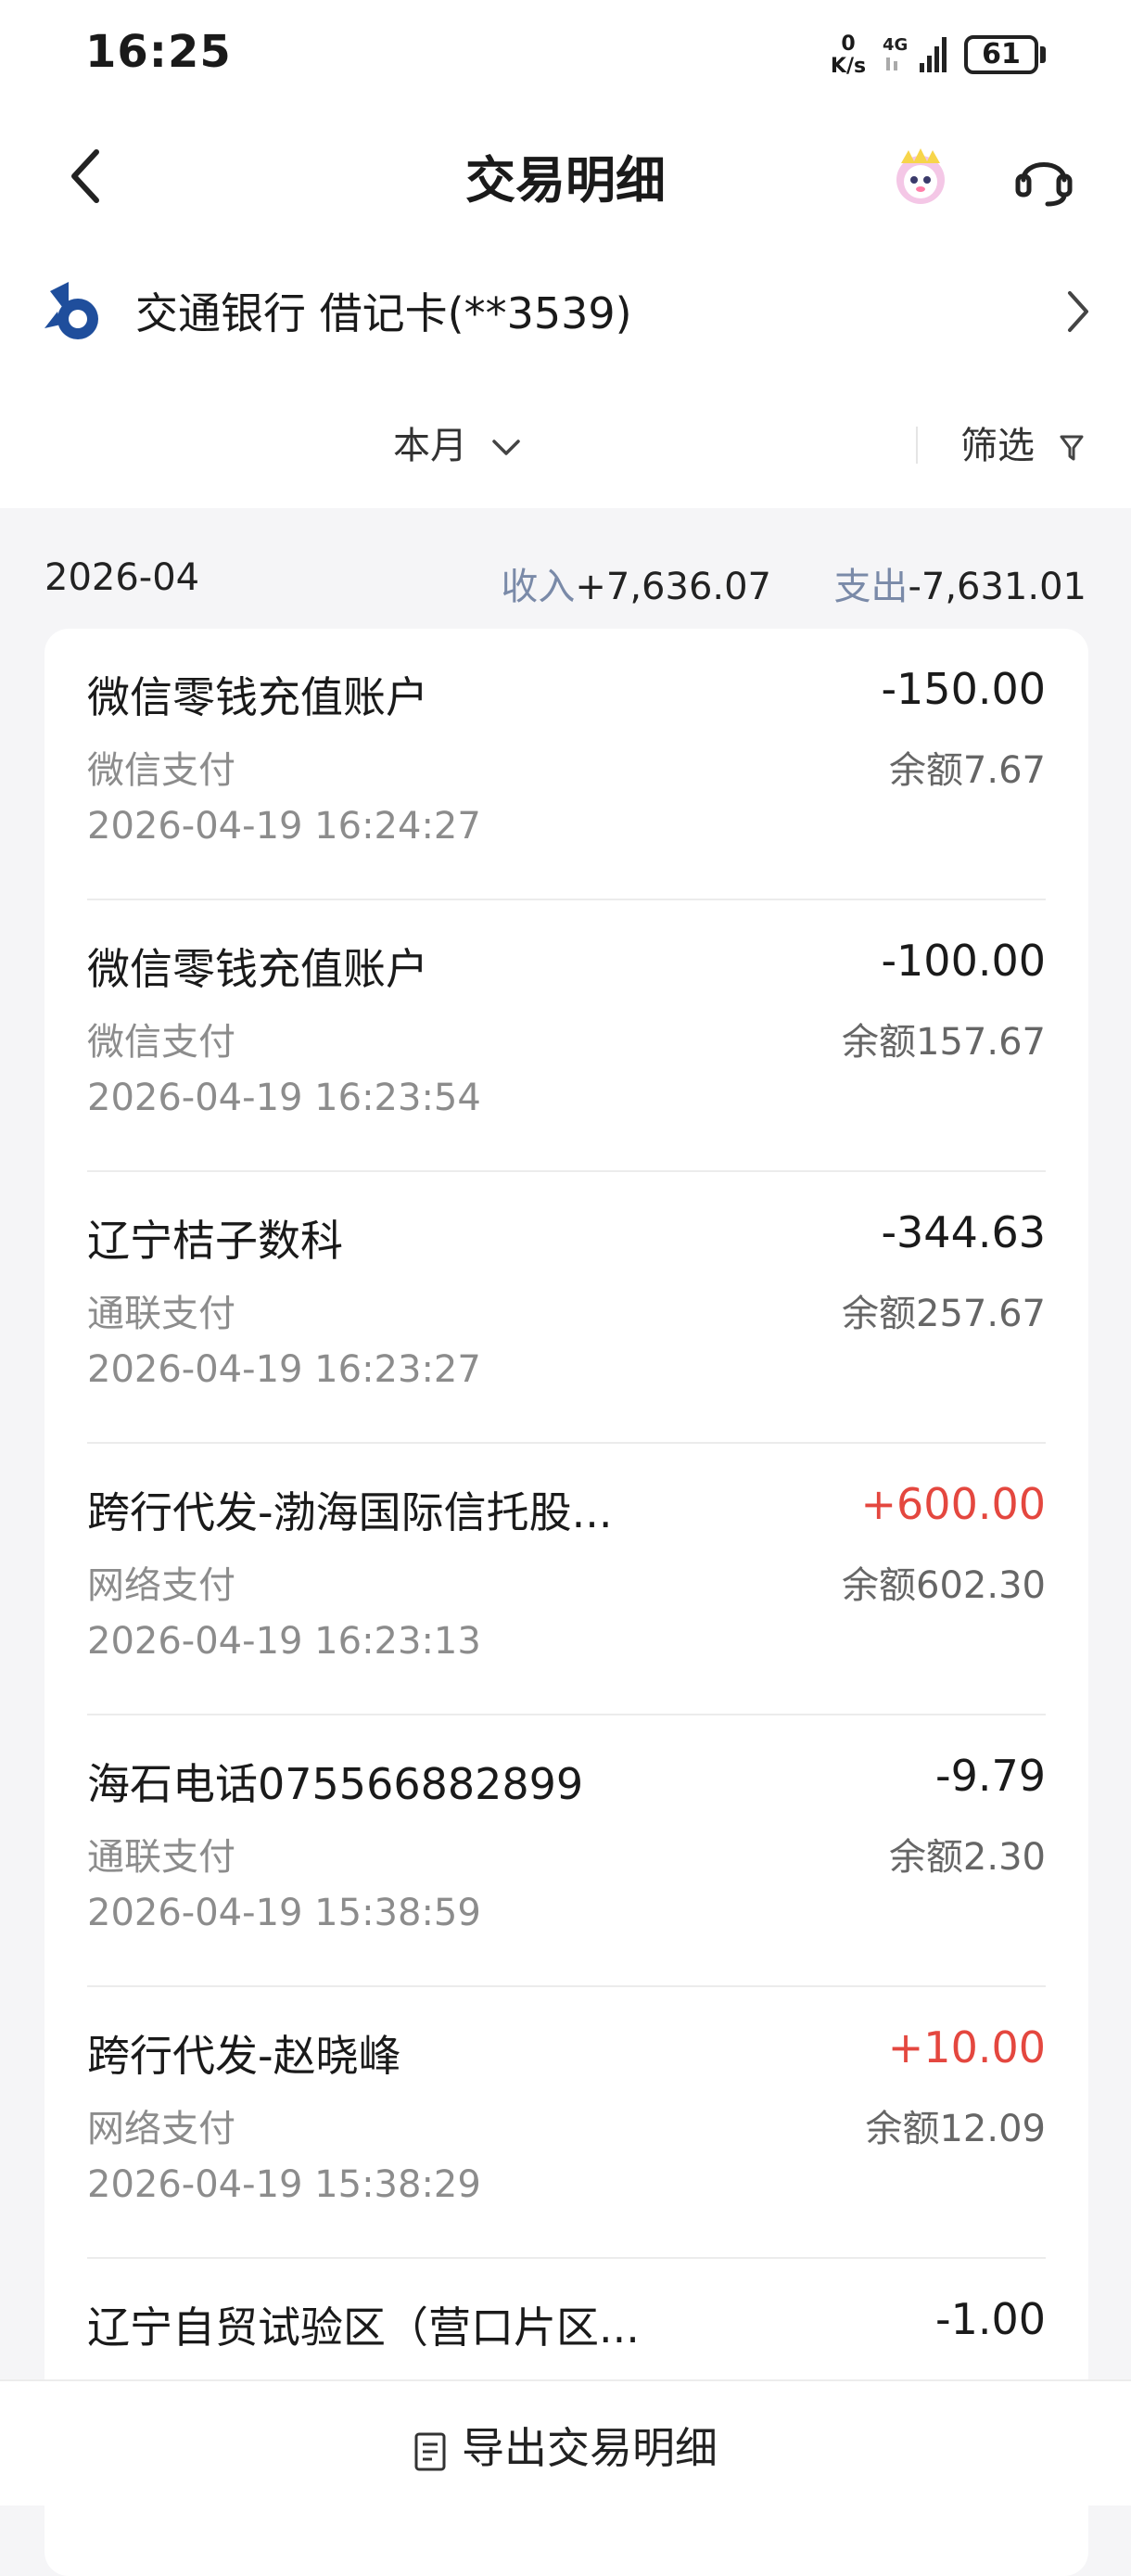  I want to click on income-value: +7,636.07, so click(673, 587).